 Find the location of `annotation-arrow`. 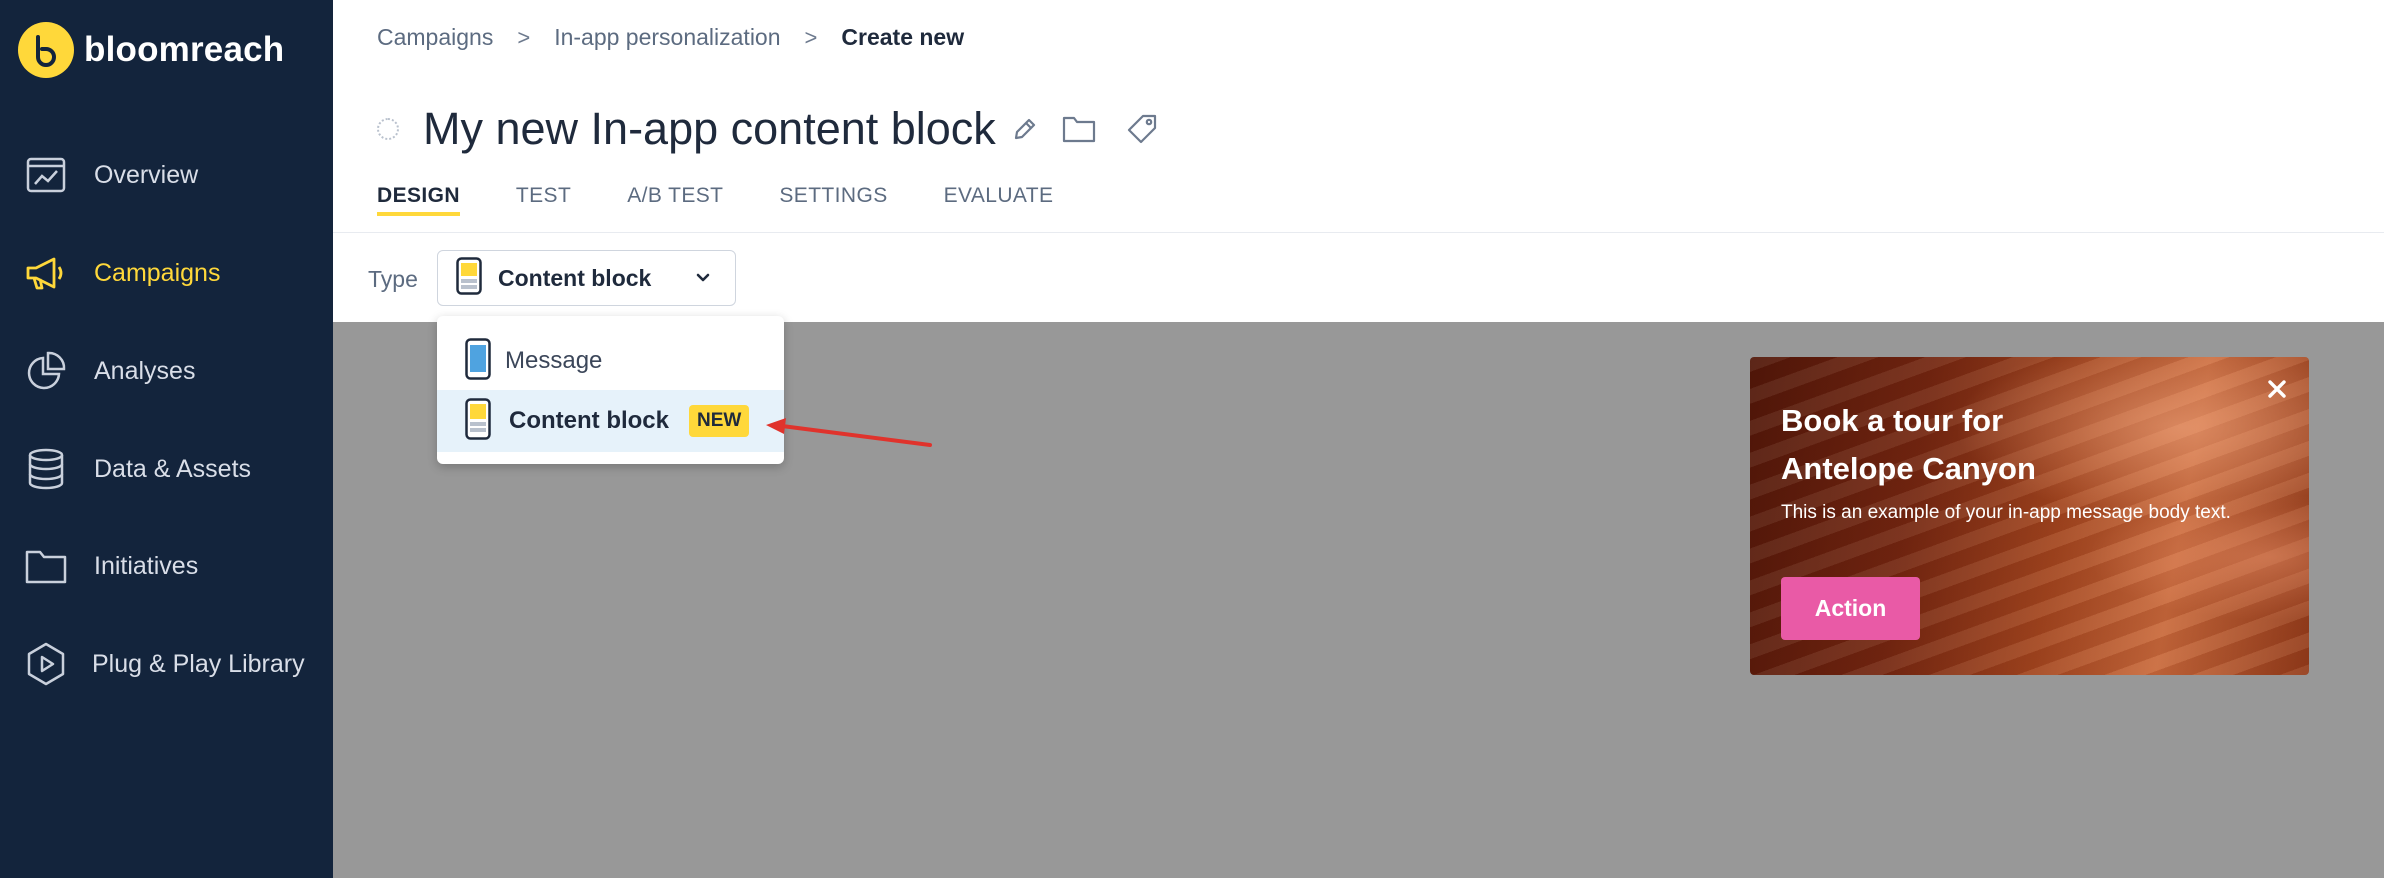

annotation-arrow is located at coordinates (849, 432).